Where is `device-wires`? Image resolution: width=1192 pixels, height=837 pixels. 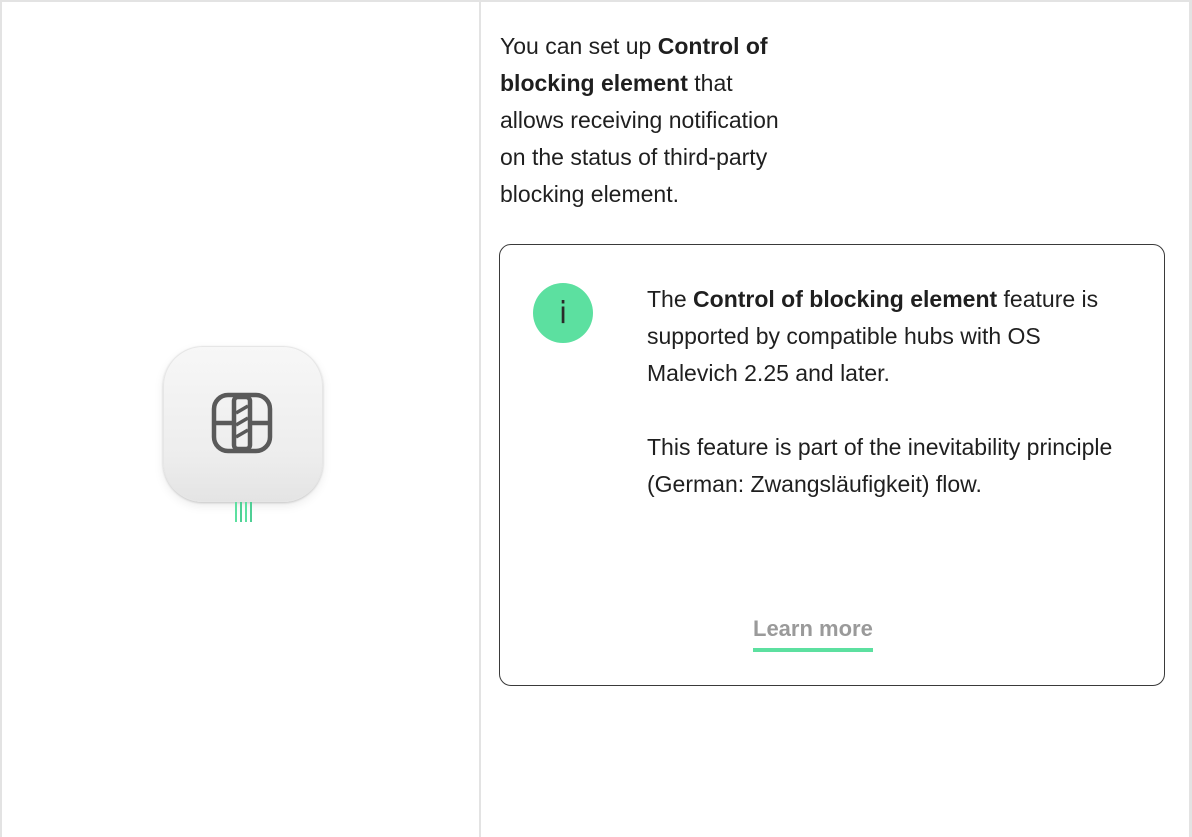
device-wires is located at coordinates (243, 512).